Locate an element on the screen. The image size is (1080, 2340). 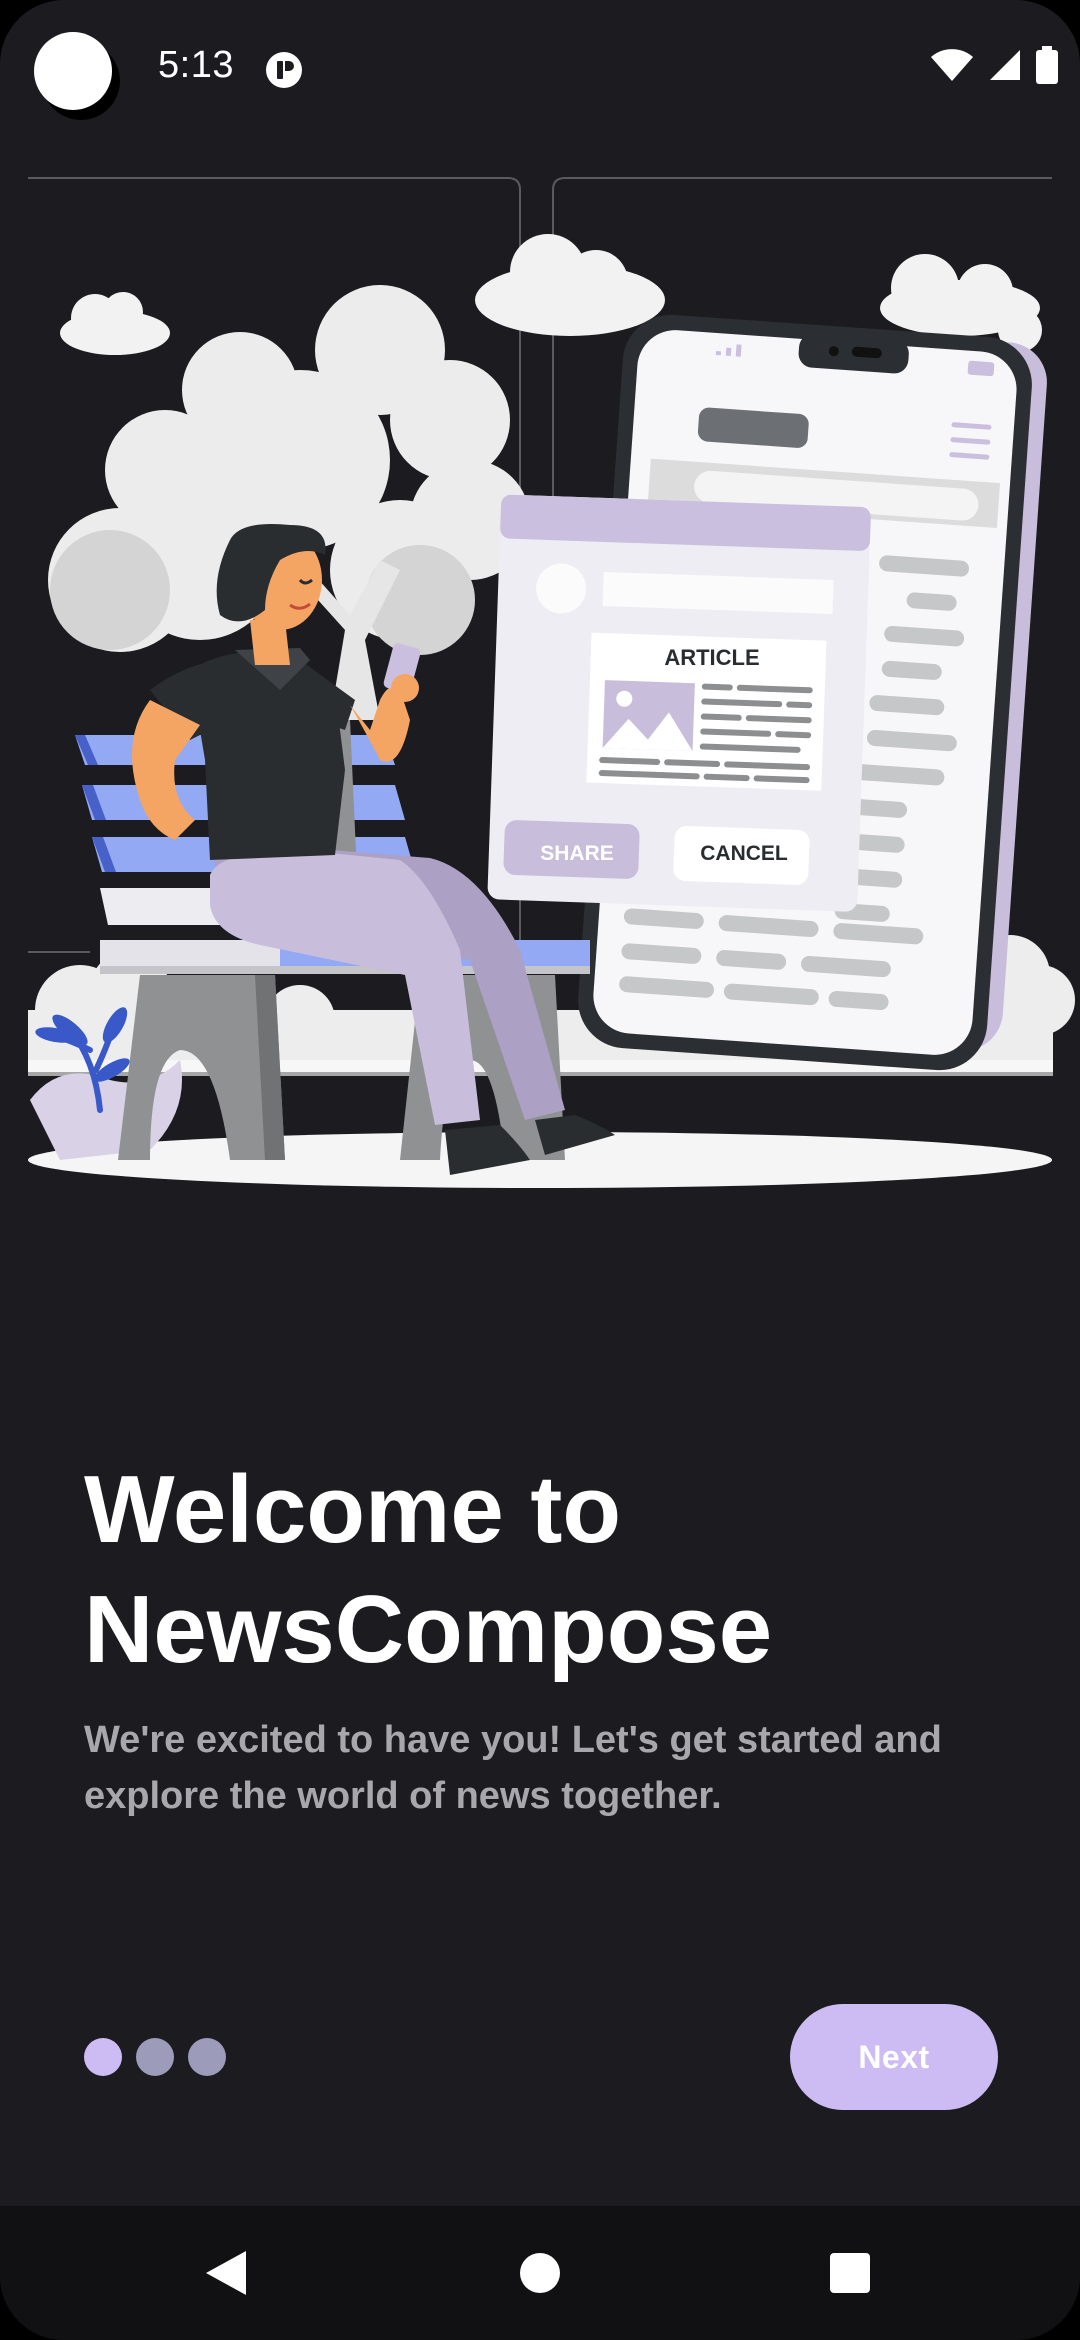
recents-icon is located at coordinates (850, 2273).